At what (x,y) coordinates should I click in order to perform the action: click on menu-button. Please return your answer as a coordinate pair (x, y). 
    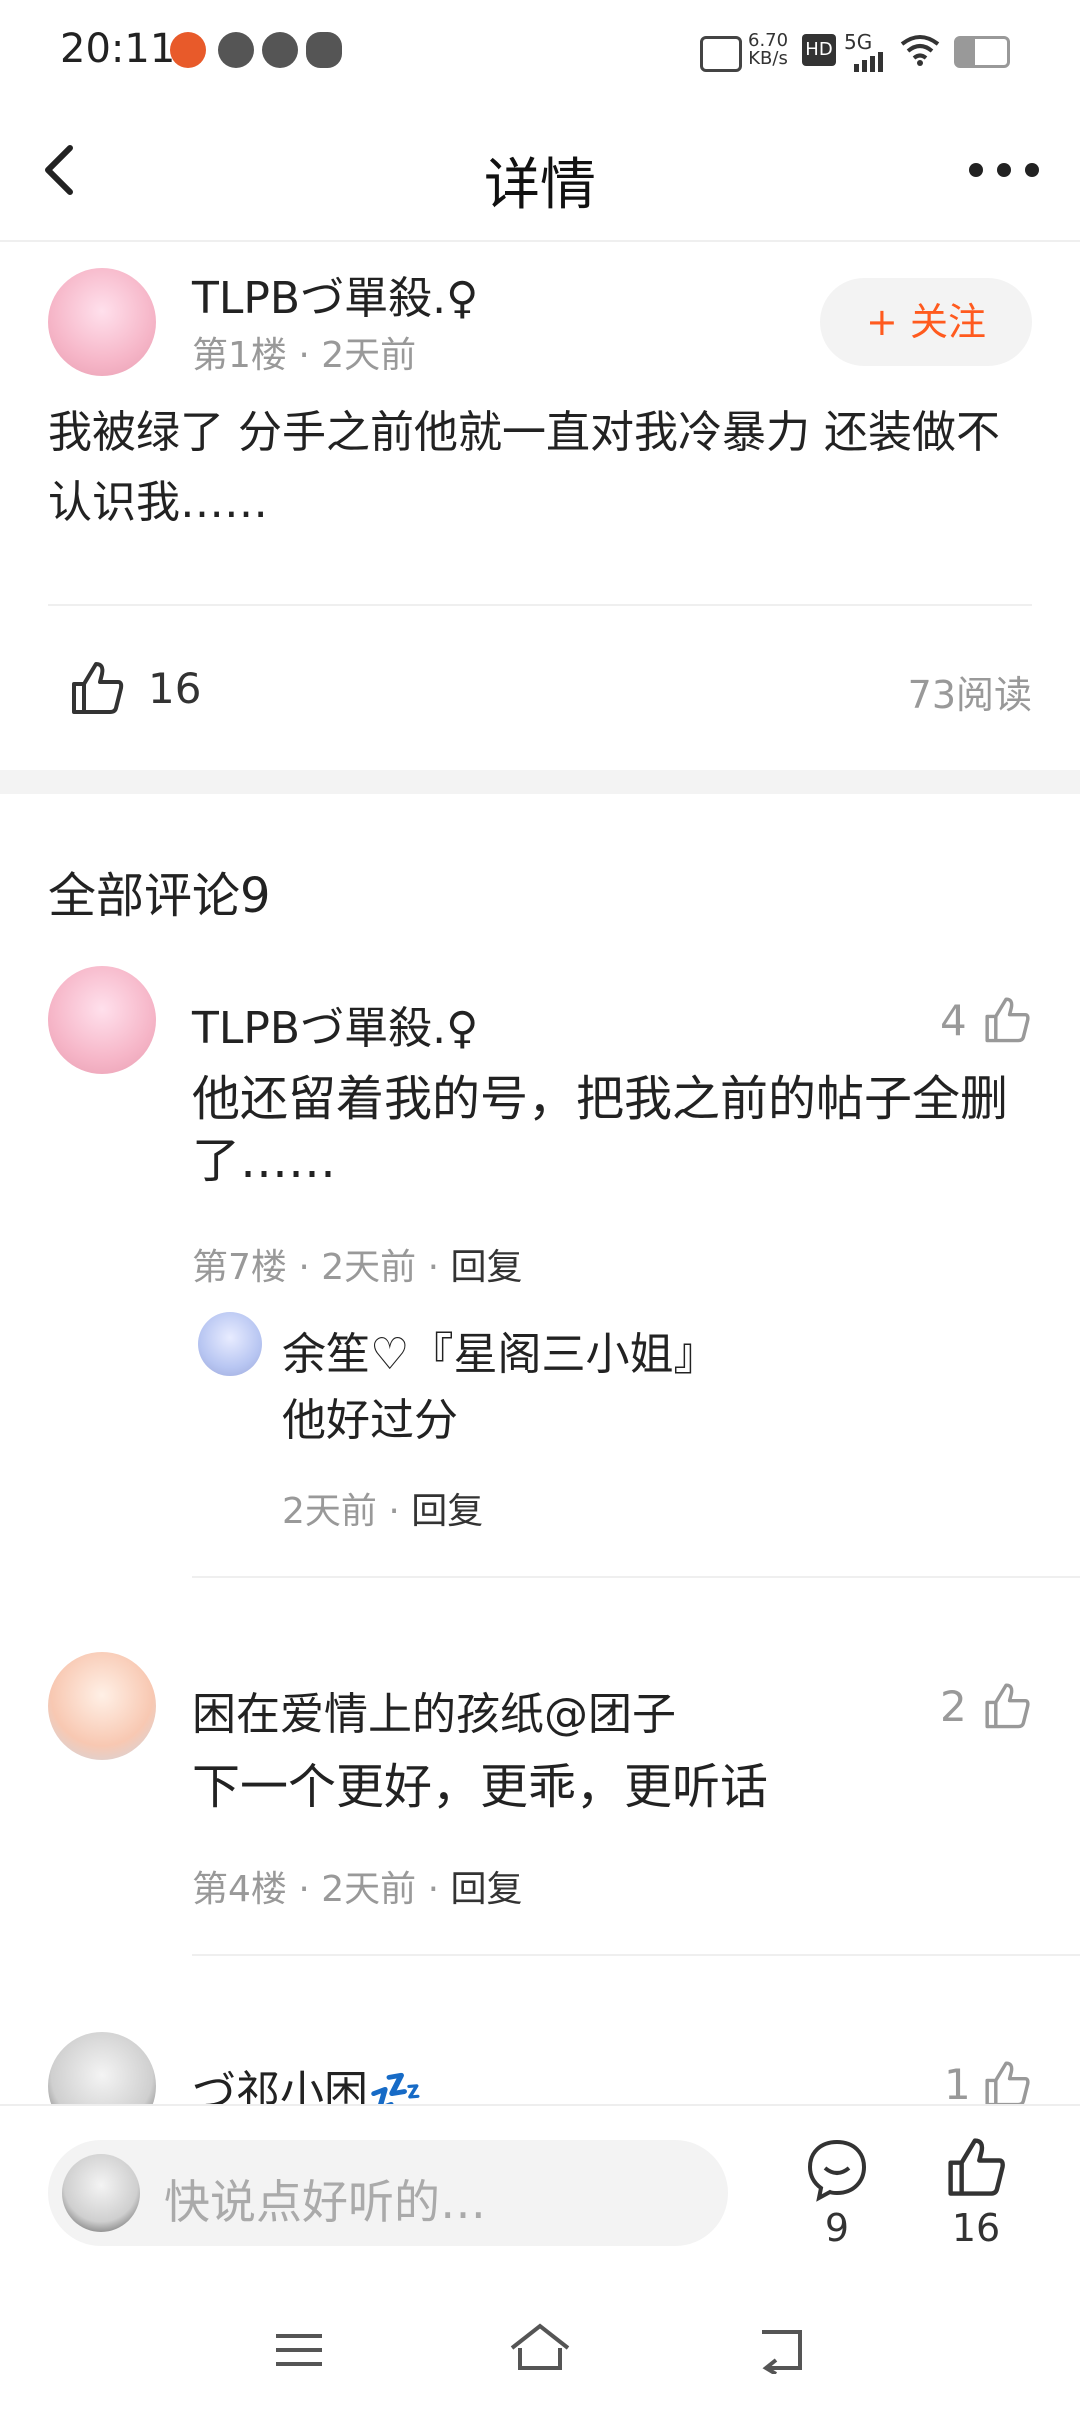
    Looking at the image, I should click on (299, 2350).